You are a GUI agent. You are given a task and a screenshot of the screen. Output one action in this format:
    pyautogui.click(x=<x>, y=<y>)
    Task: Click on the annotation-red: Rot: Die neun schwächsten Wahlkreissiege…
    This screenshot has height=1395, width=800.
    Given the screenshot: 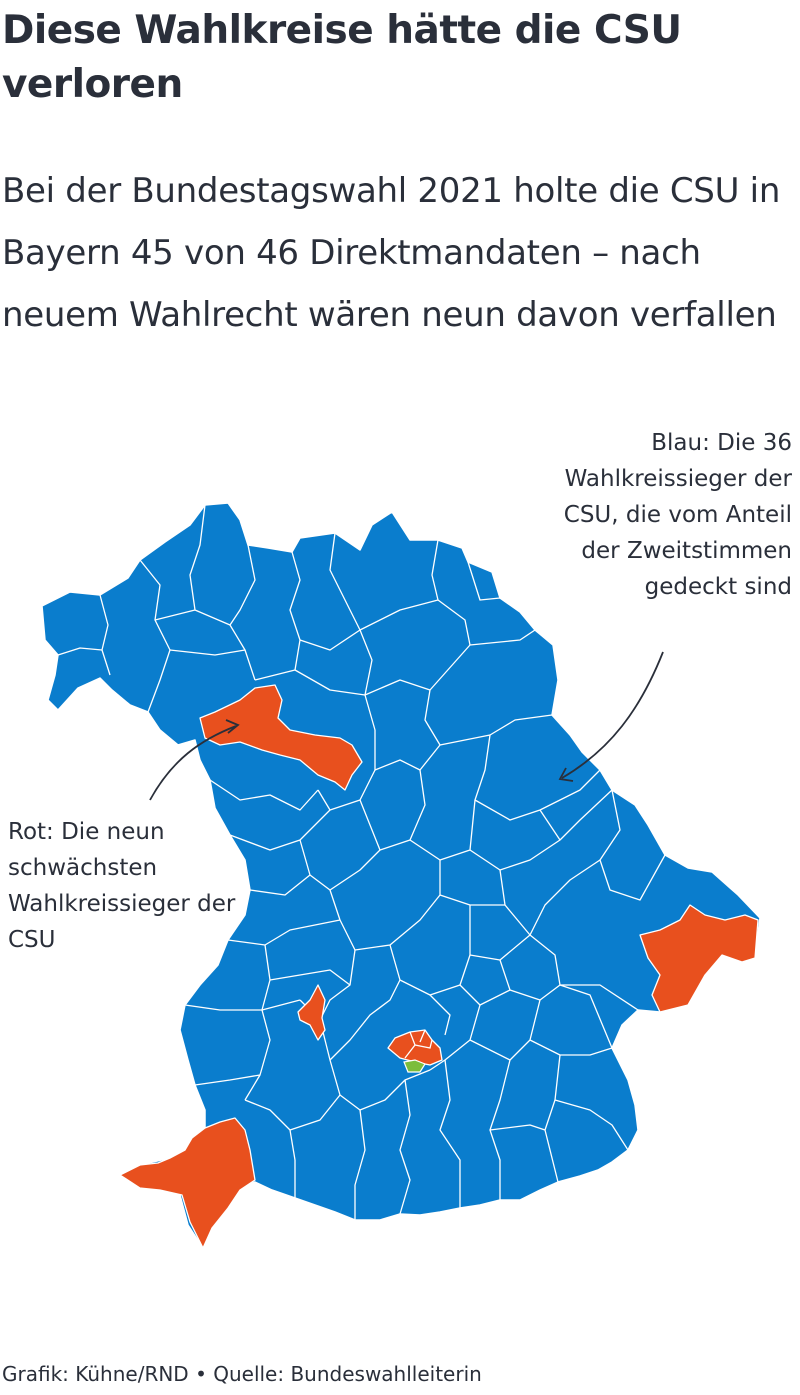 What is the action you would take?
    pyautogui.click(x=122, y=886)
    